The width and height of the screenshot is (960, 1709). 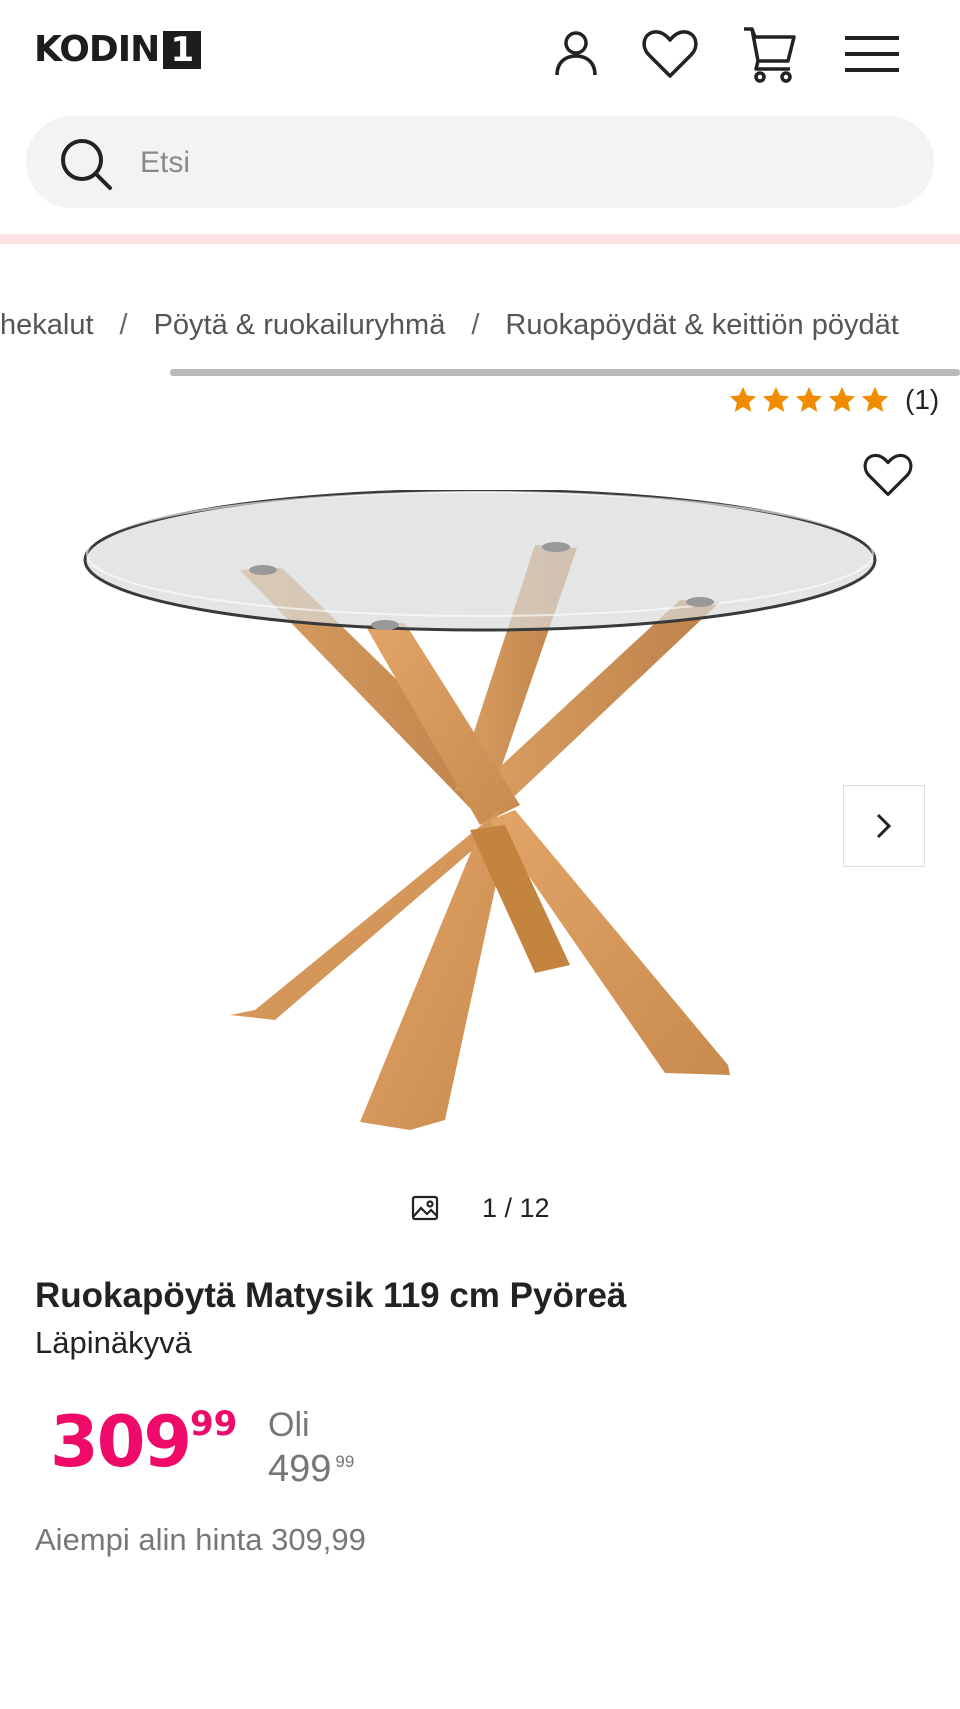 I want to click on rating-count: (1), so click(x=922, y=399).